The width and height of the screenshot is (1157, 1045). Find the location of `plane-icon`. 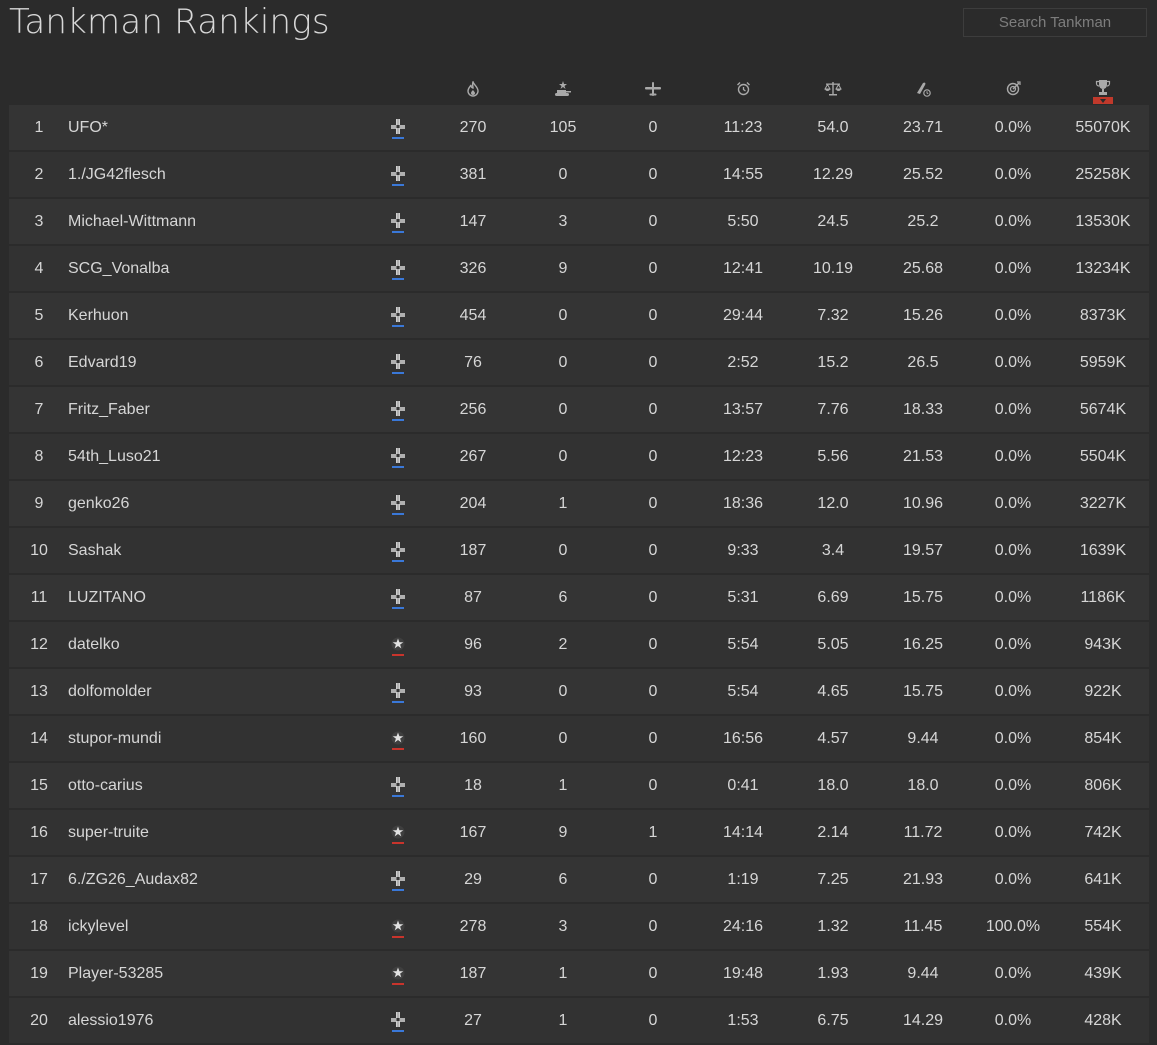

plane-icon is located at coordinates (653, 88).